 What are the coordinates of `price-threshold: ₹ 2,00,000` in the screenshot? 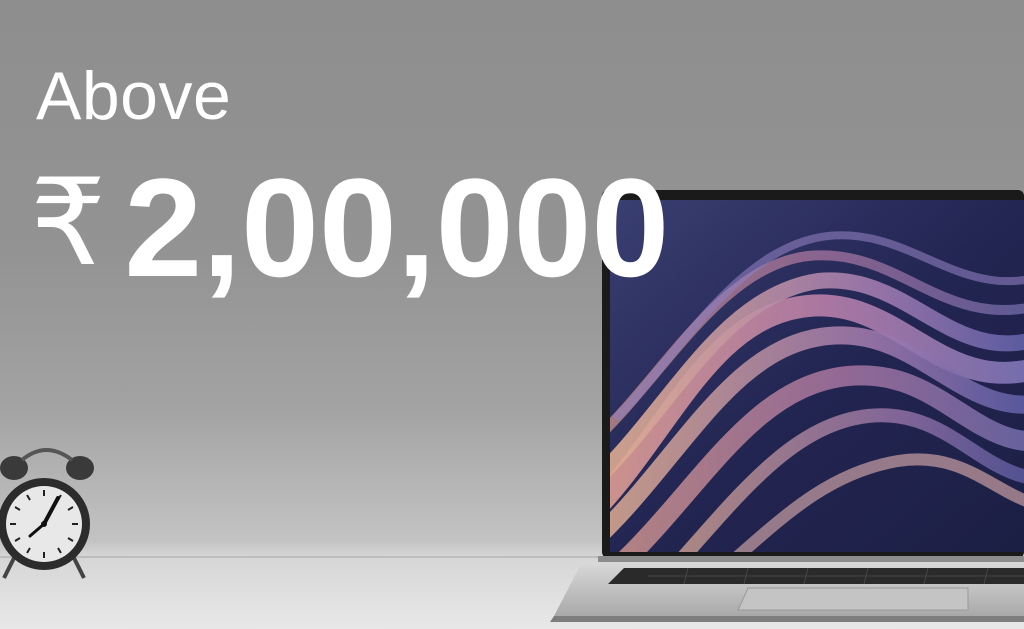 It's located at (349, 228).